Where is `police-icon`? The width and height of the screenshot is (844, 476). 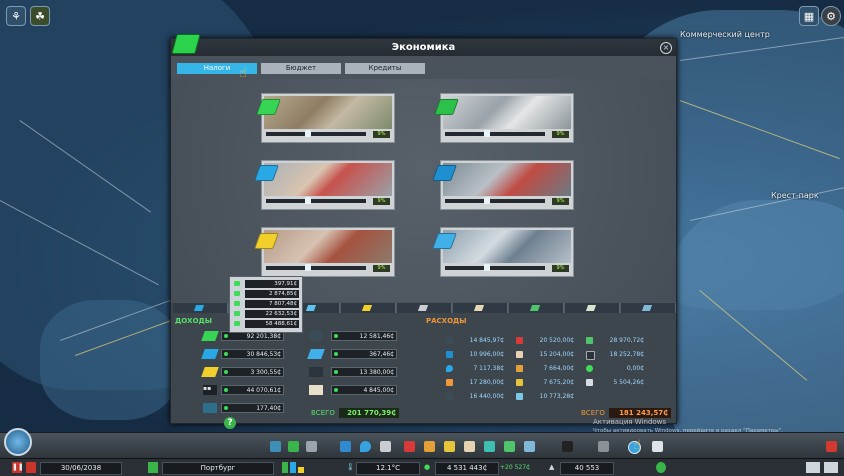
police-icon is located at coordinates (449, 446).